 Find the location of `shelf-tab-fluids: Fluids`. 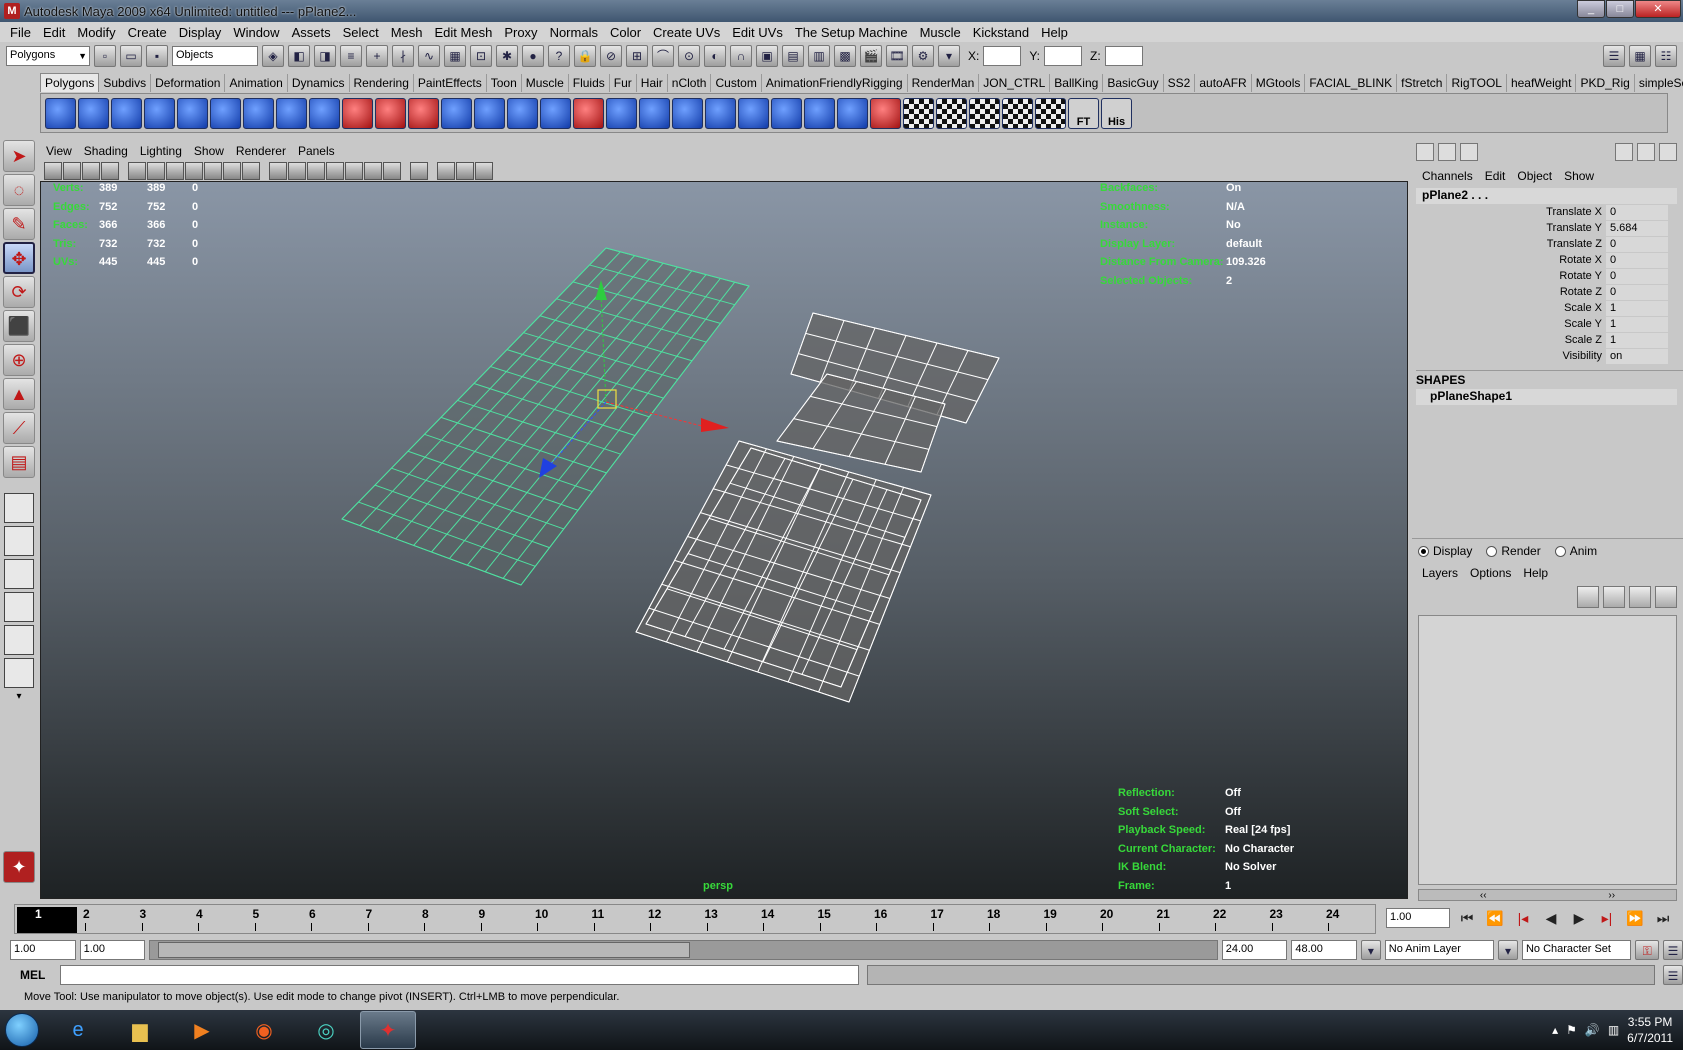

shelf-tab-fluids: Fluids is located at coordinates (589, 83).